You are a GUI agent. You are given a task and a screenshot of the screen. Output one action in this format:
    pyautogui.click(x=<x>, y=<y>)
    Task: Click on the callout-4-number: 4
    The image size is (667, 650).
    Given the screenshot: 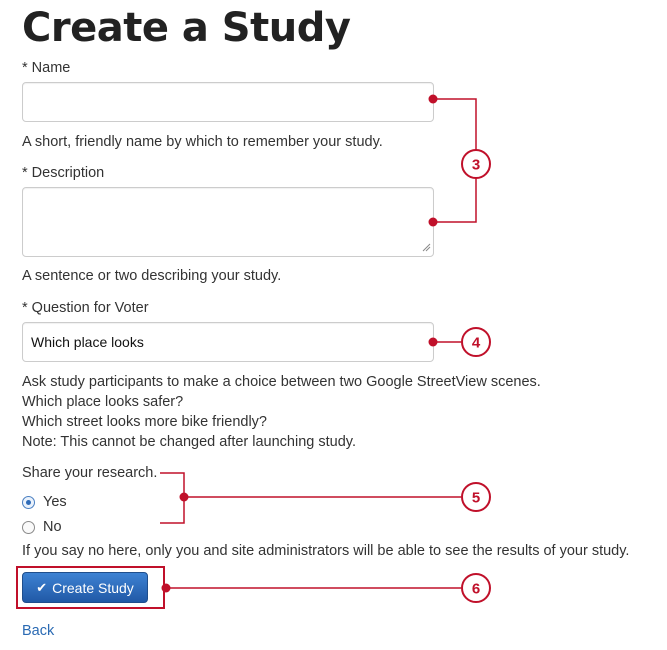 What is the action you would take?
    pyautogui.click(x=476, y=343)
    